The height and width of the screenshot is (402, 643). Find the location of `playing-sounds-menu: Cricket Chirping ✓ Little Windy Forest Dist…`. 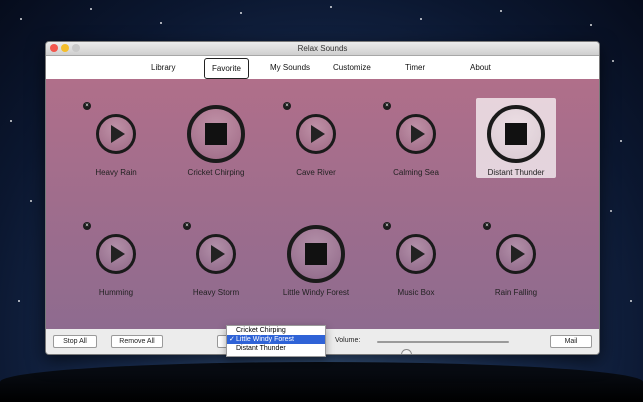

playing-sounds-menu: Cricket Chirping ✓ Little Windy Forest Dist… is located at coordinates (276, 341).